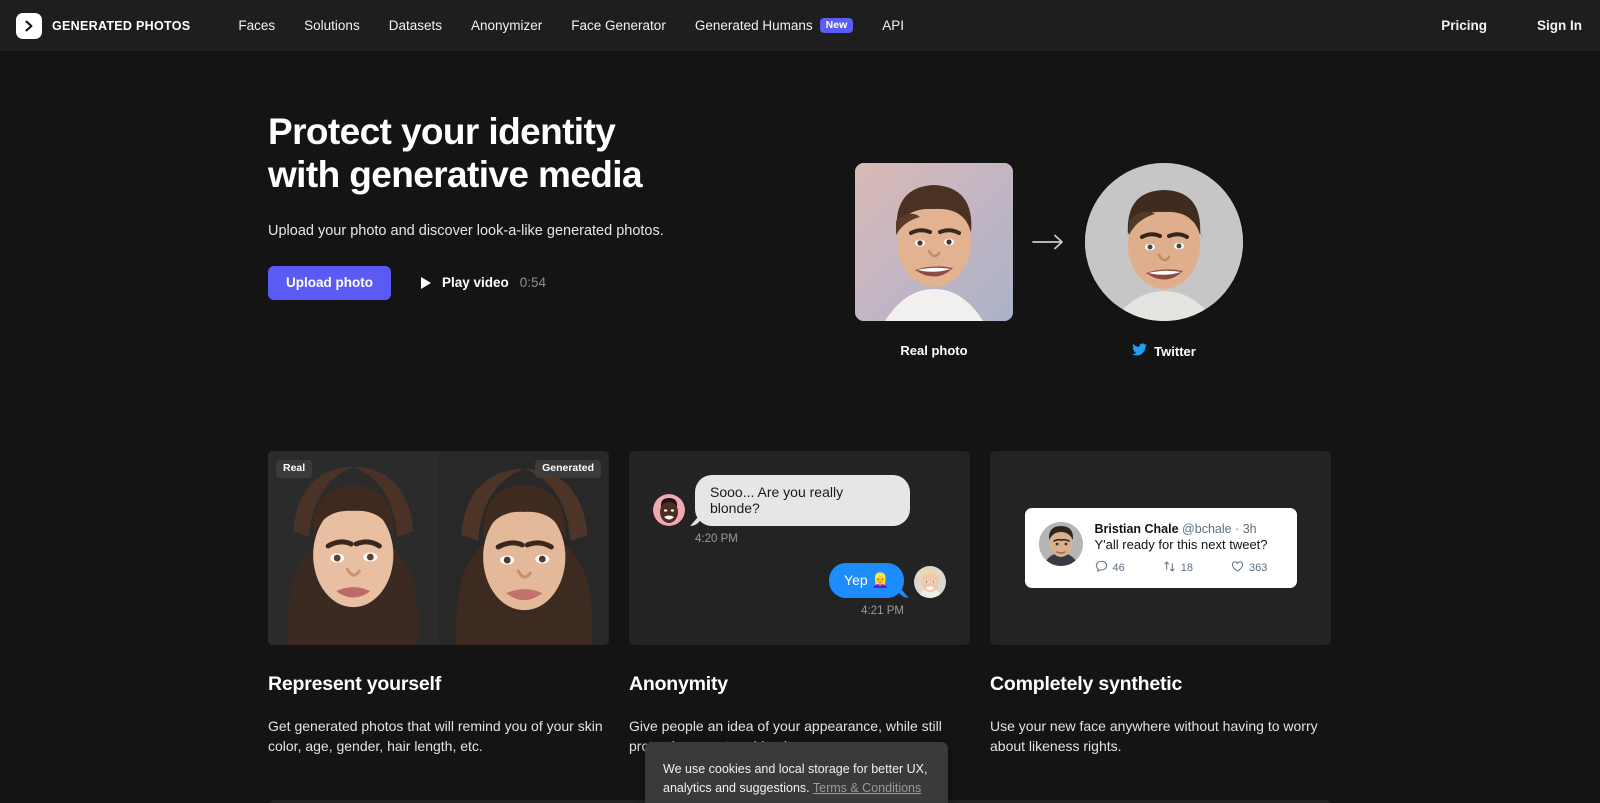 The image size is (1600, 803). I want to click on generated-badge: Generated, so click(568, 469).